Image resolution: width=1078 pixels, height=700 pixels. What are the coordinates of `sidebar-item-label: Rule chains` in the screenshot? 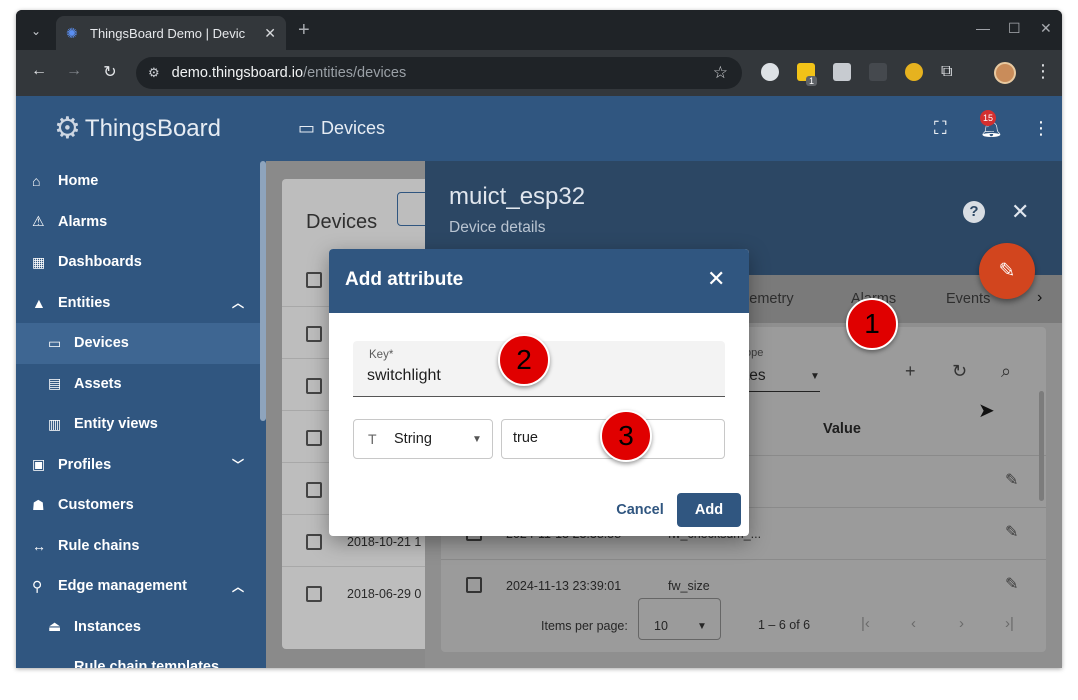 It's located at (99, 545).